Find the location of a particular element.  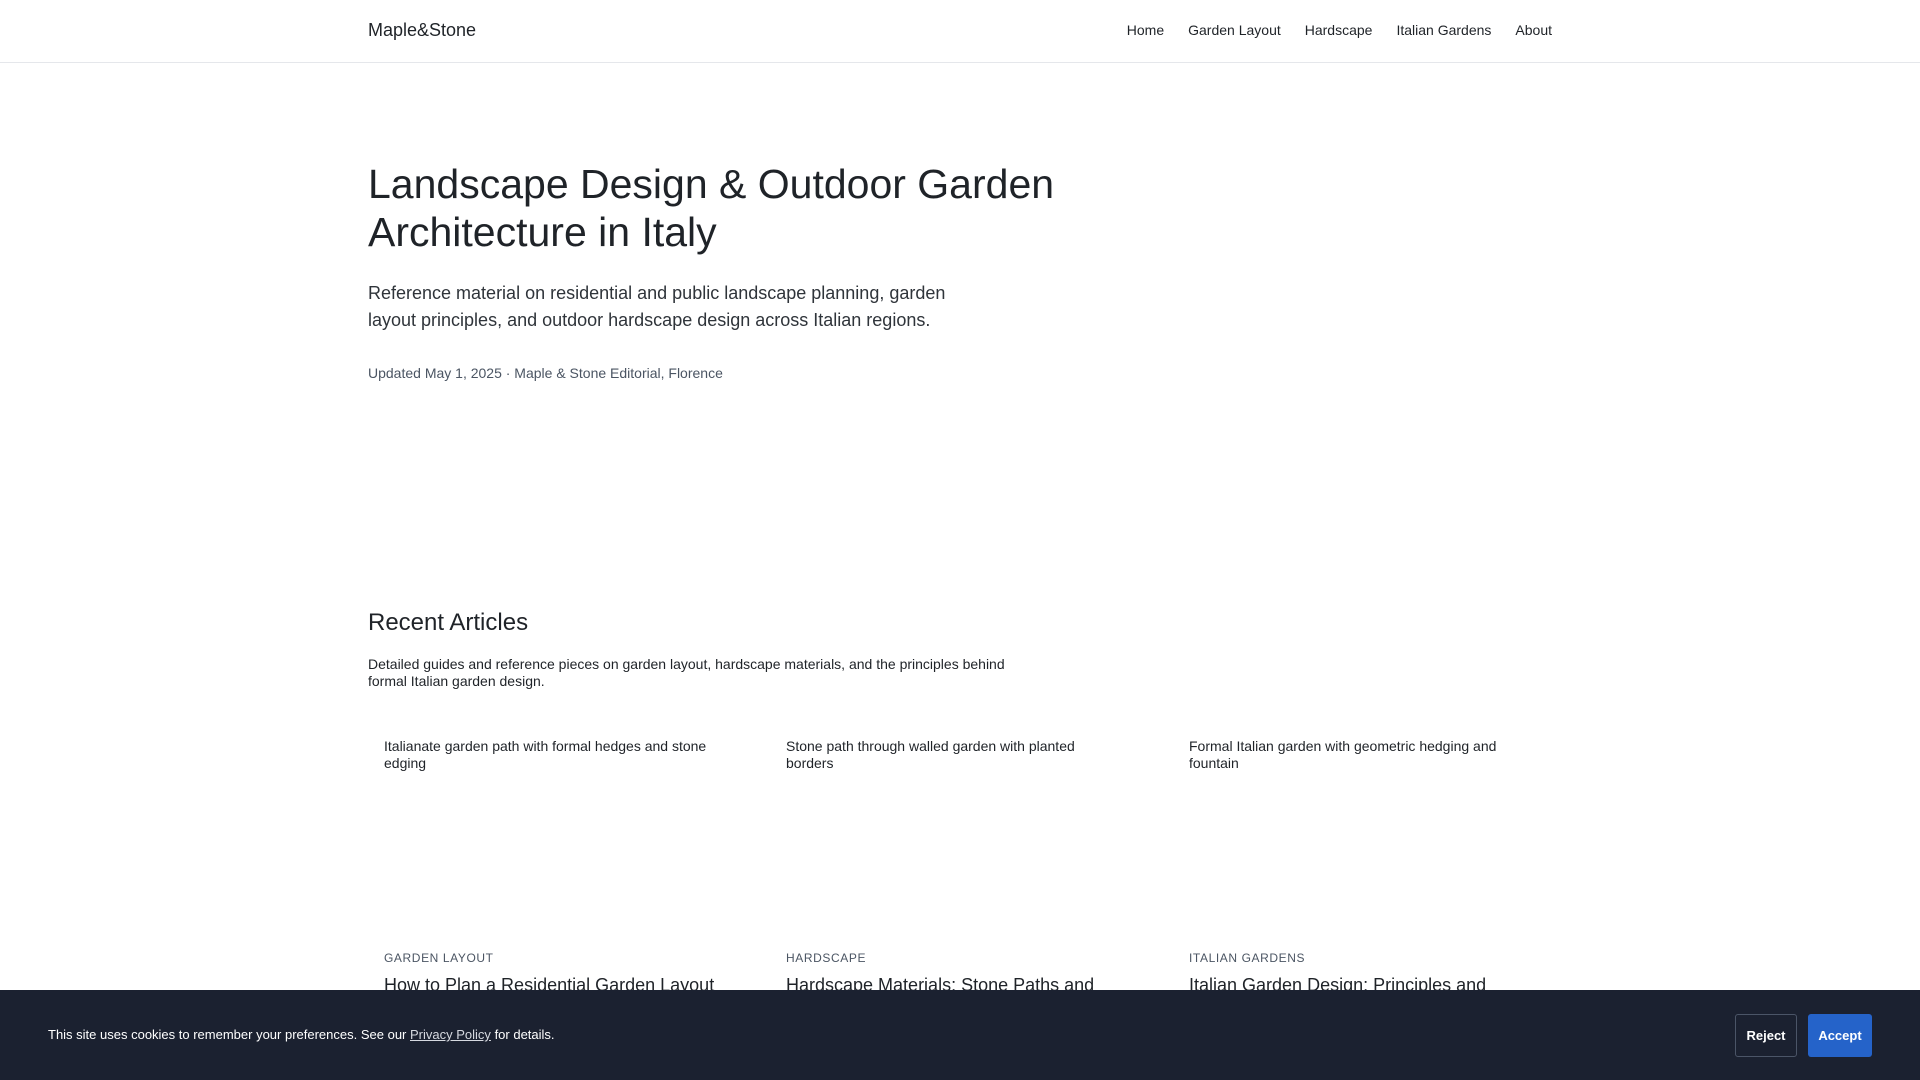

article-category: ITALIAN GARDENS is located at coordinates (1247, 958).